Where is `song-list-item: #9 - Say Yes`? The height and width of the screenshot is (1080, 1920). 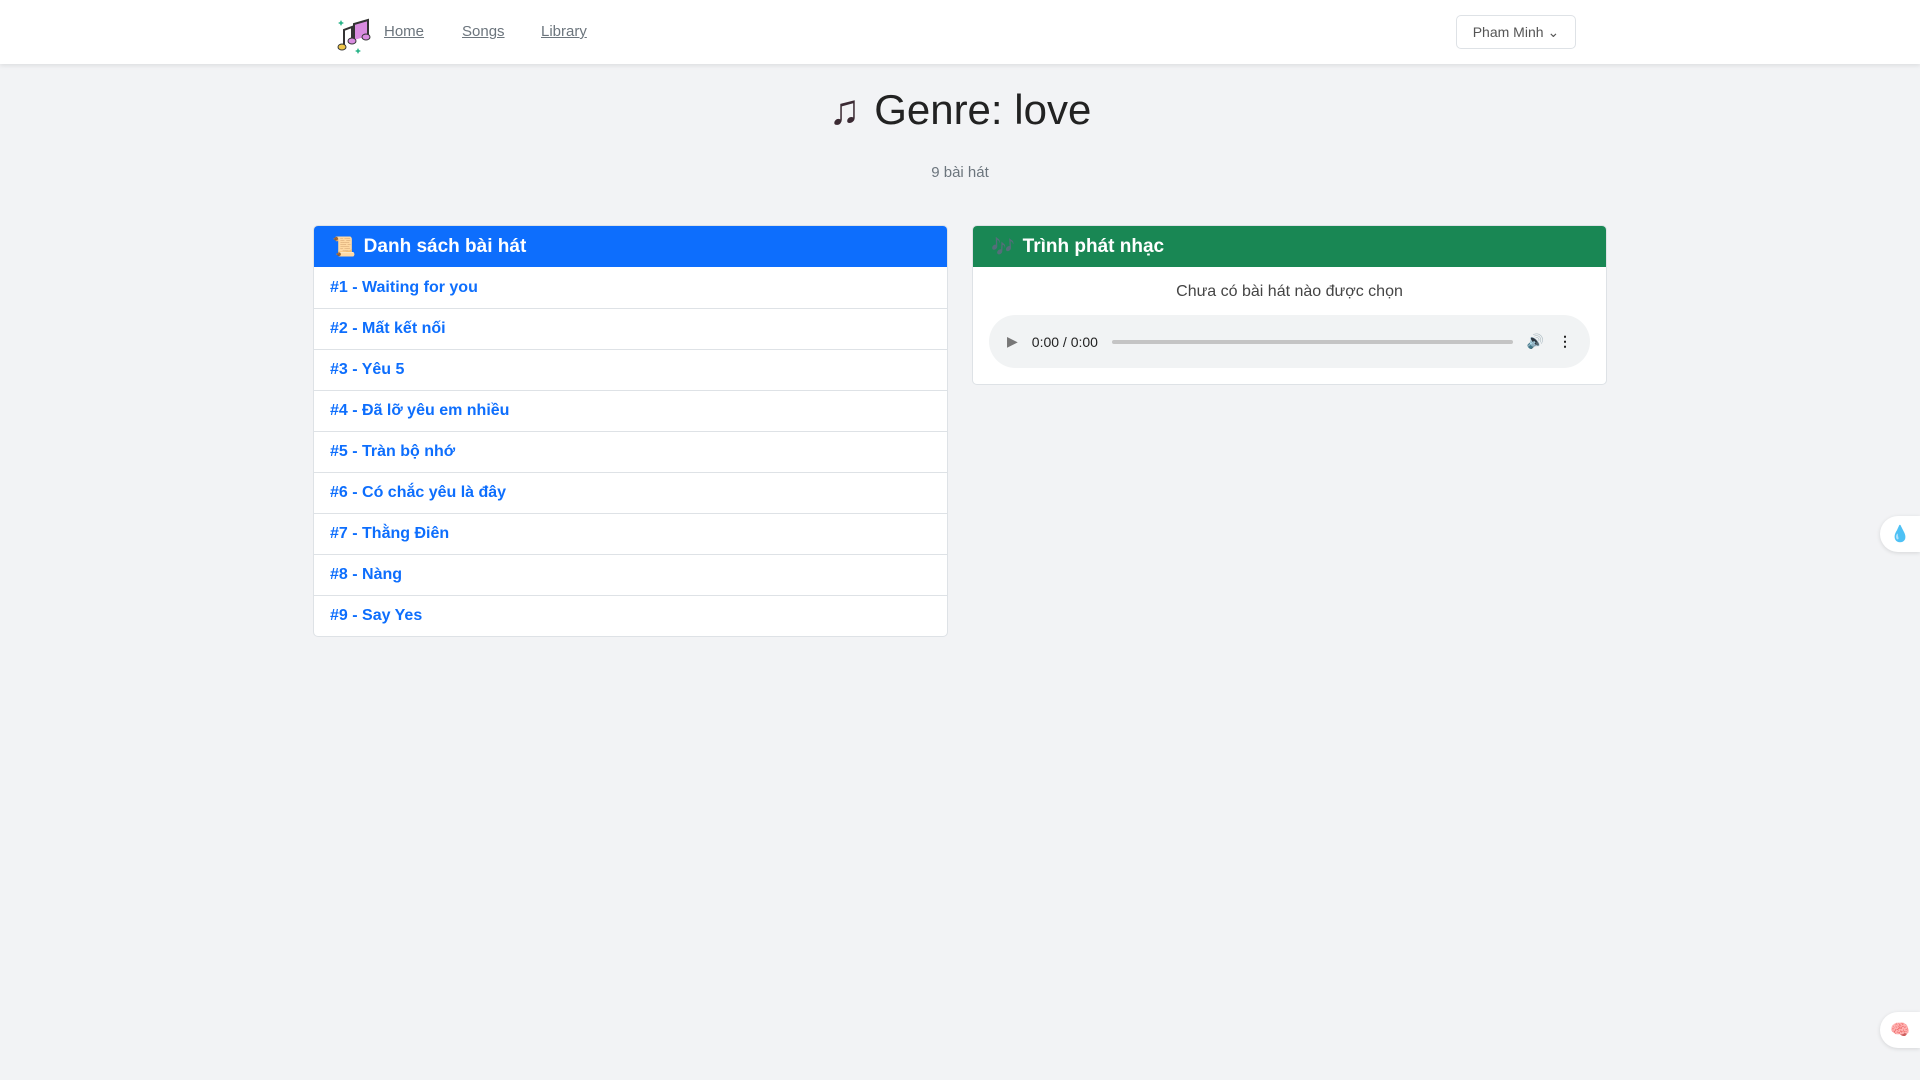 song-list-item: #9 - Say Yes is located at coordinates (630, 615).